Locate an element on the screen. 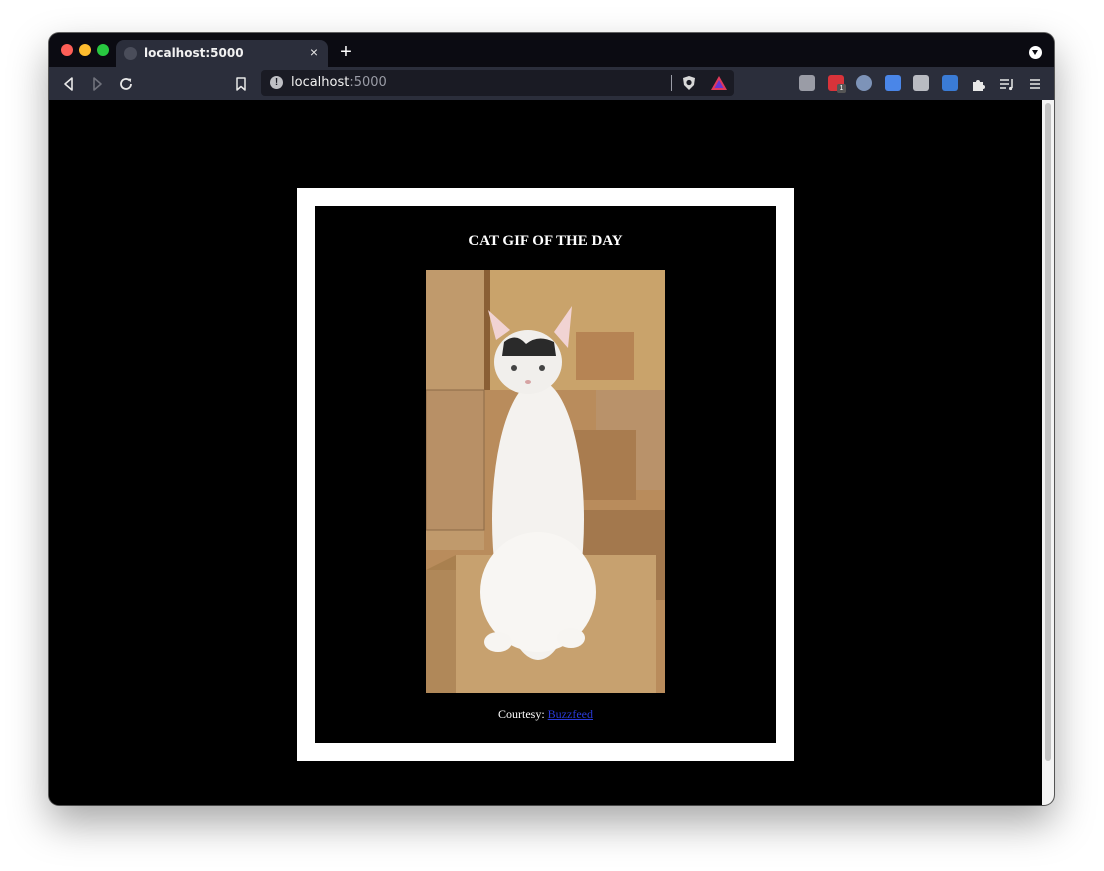 The width and height of the screenshot is (1104, 871). globe-icon is located at coordinates (130, 53).